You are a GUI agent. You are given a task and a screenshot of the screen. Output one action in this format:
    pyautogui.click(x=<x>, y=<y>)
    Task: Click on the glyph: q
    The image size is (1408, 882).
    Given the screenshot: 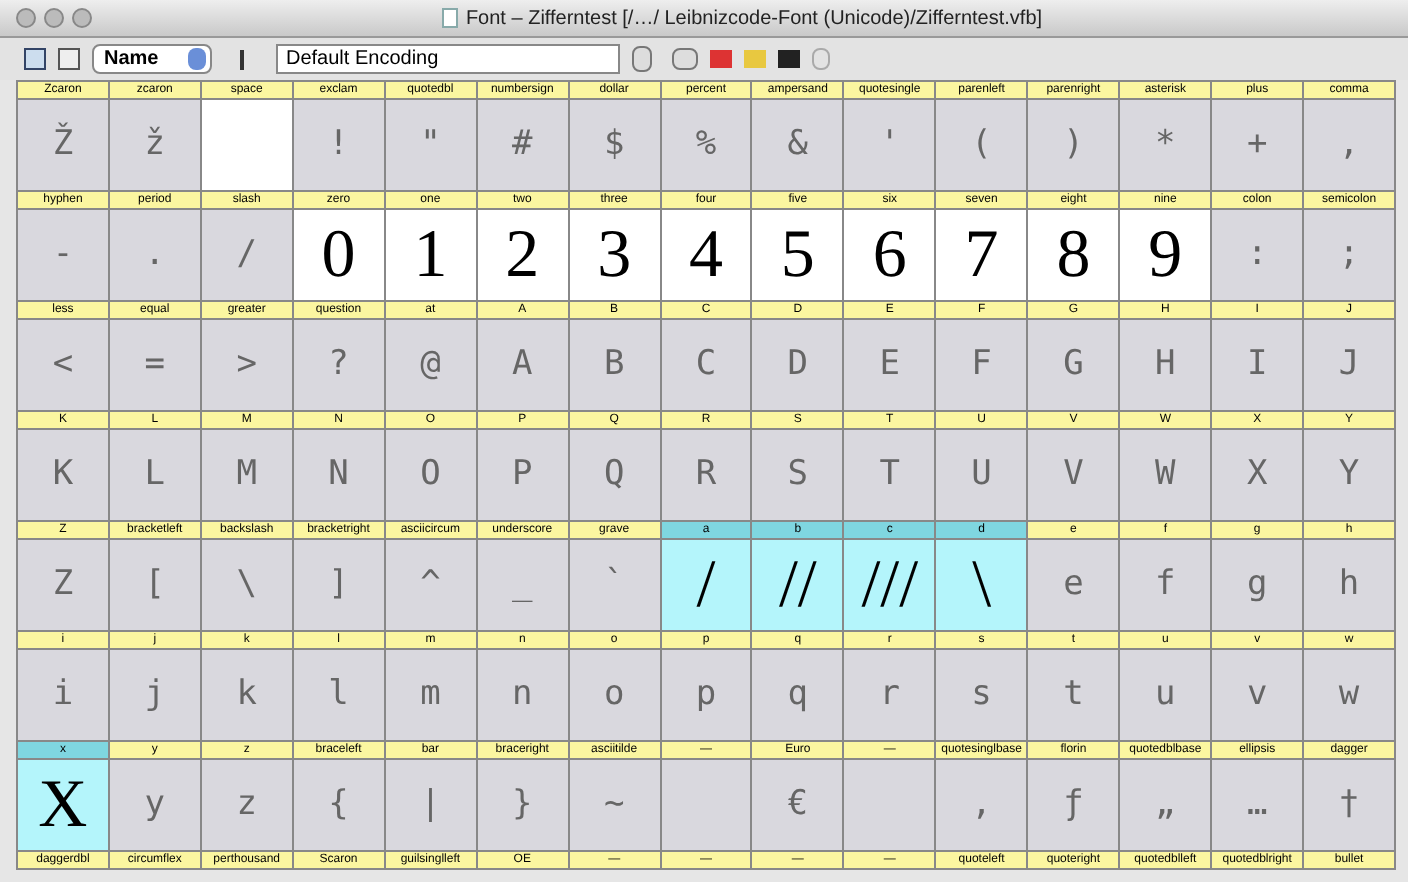 What is the action you would take?
    pyautogui.click(x=798, y=695)
    